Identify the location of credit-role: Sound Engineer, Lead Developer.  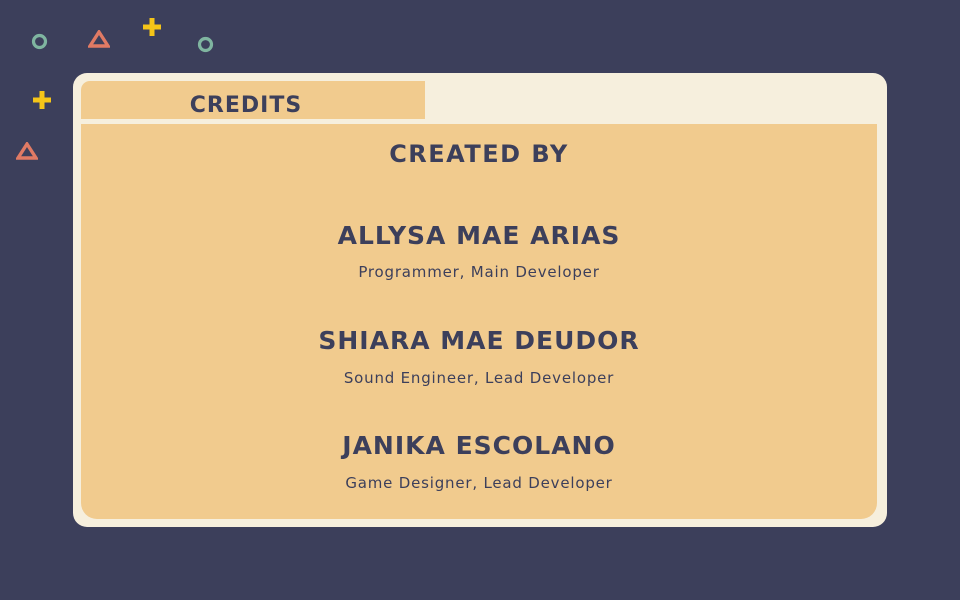
(479, 378).